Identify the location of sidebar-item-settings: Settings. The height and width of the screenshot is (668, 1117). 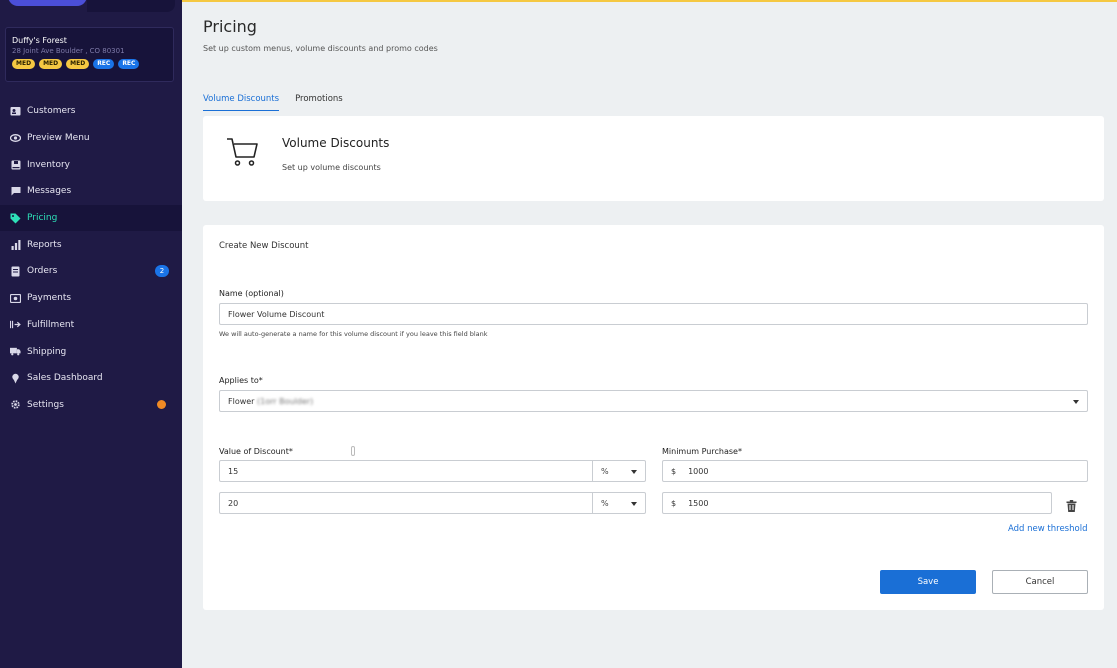
(91, 405).